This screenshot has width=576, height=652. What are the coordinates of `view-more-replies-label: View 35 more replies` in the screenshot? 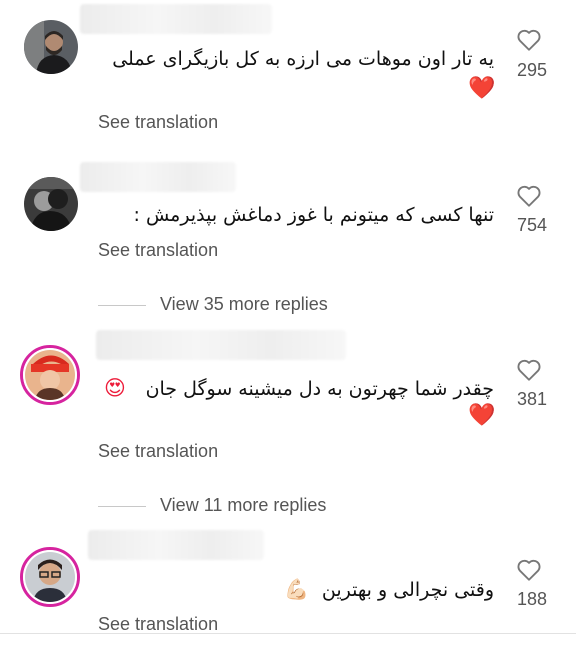 It's located at (244, 304).